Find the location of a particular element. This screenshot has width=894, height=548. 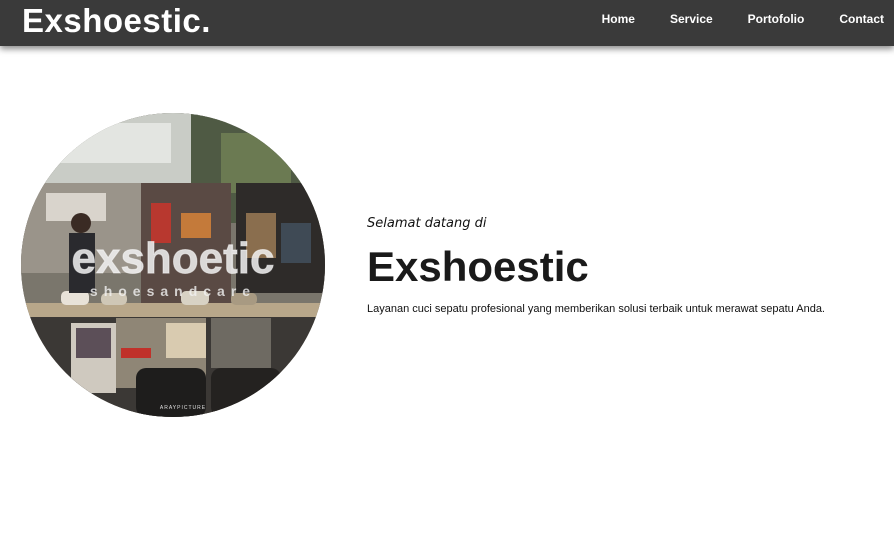

nav-menu: Home Service Portofolio Contact is located at coordinates (725, 19).